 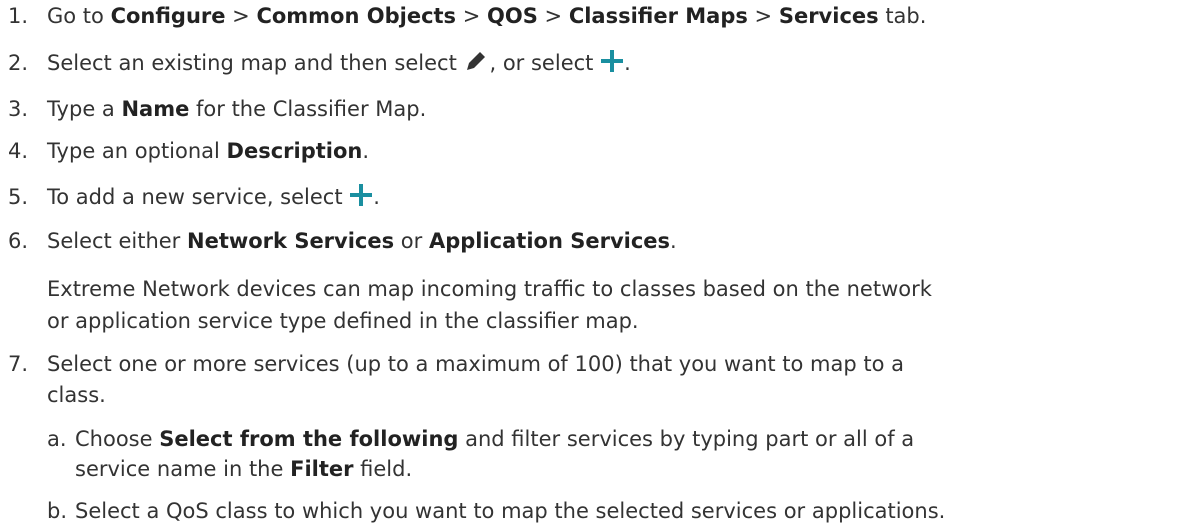 I want to click on menu-configure: Configure, so click(x=168, y=15).